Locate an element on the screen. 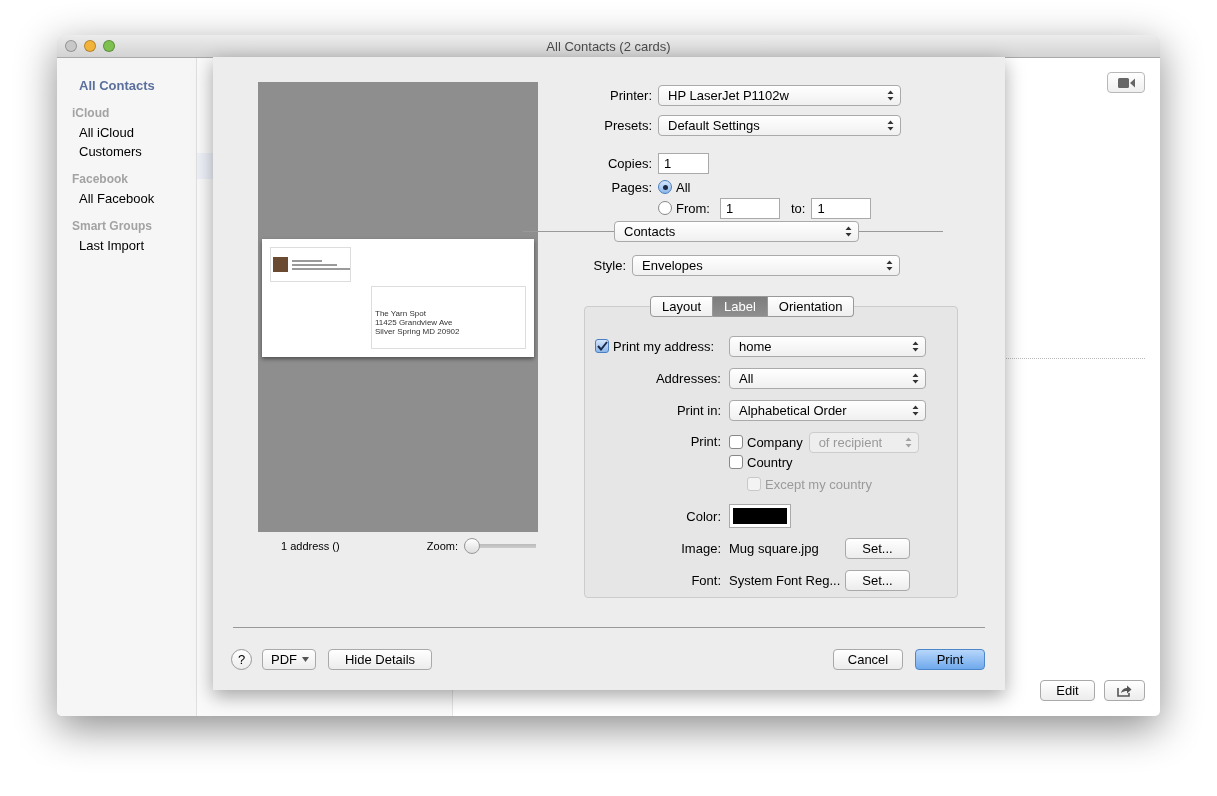  zoom-icon is located at coordinates (109, 46).